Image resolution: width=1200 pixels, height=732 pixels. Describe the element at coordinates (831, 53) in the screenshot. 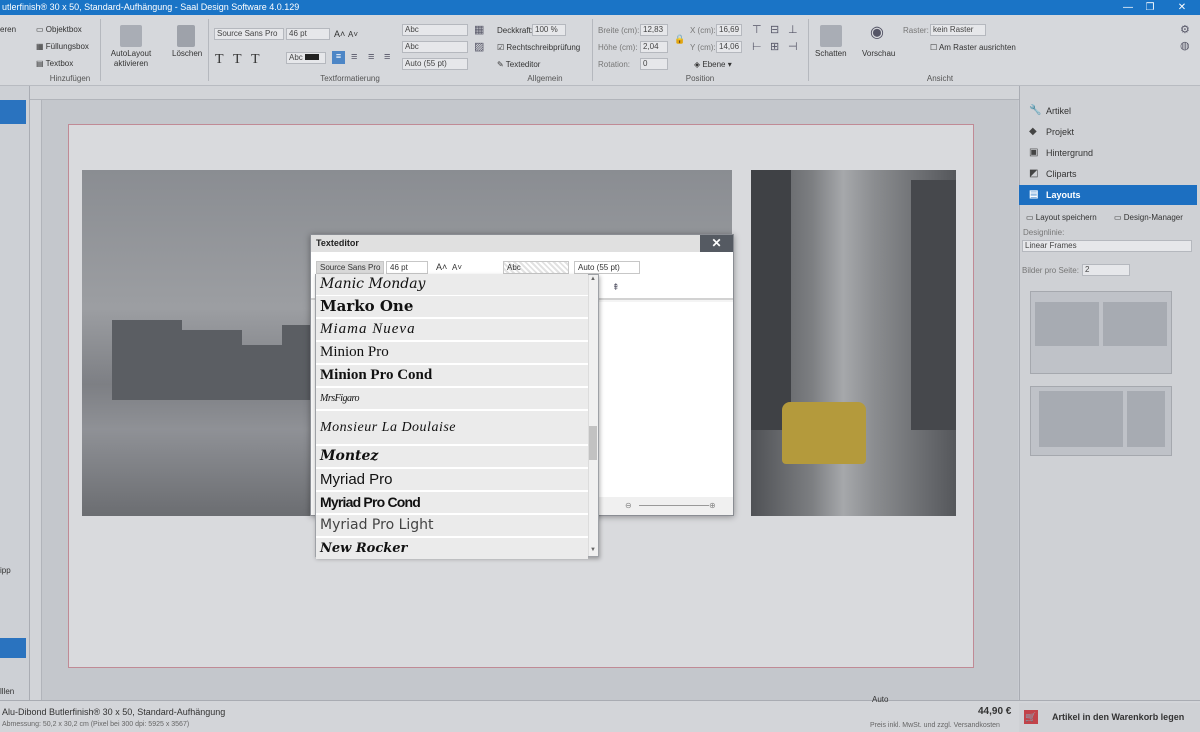

I see `schatten-button: Schatten` at that location.